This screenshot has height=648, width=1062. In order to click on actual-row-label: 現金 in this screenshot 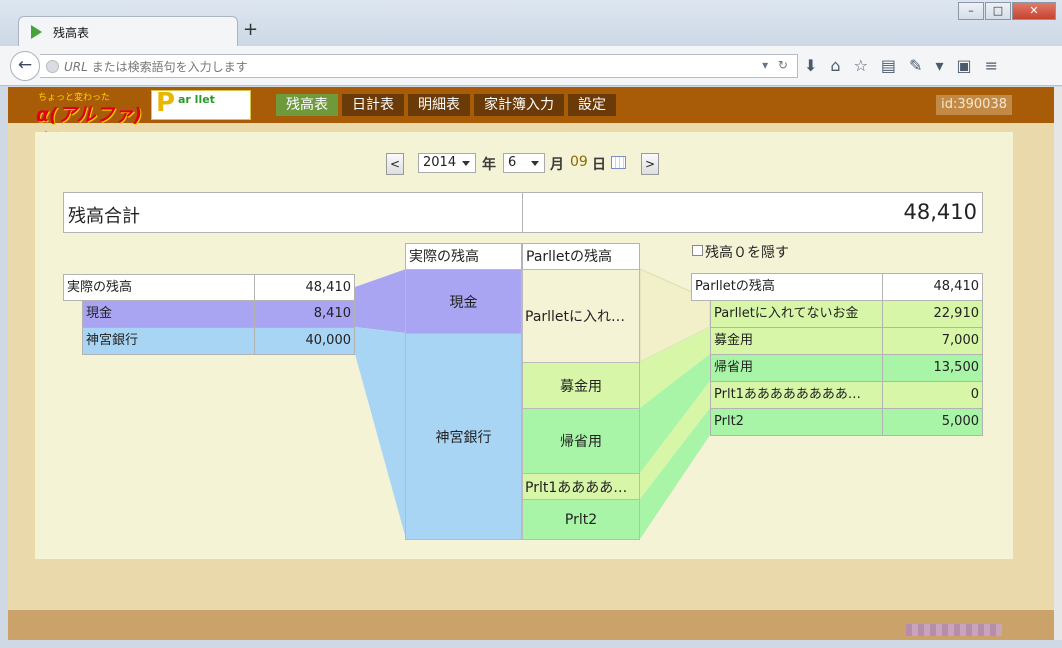, I will do `click(168, 314)`.